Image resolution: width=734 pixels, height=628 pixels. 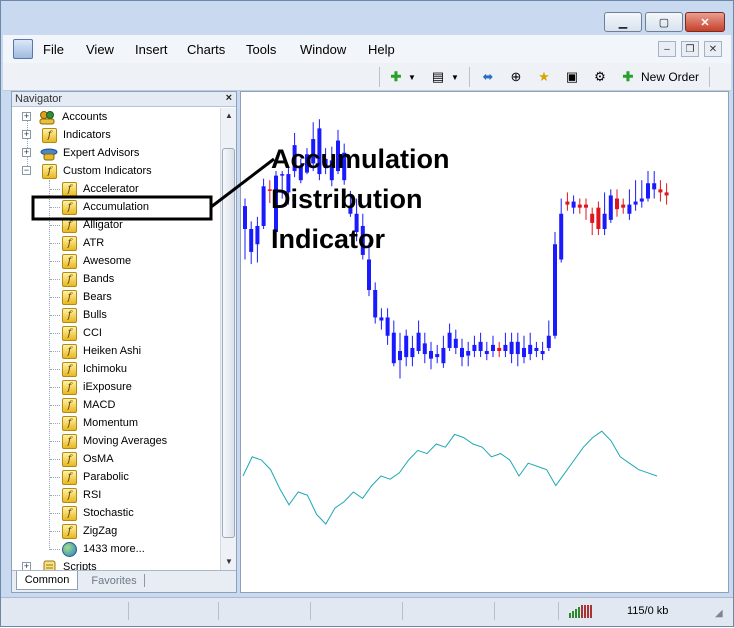 I want to click on annotation-line-2: Distribution, so click(x=347, y=199).